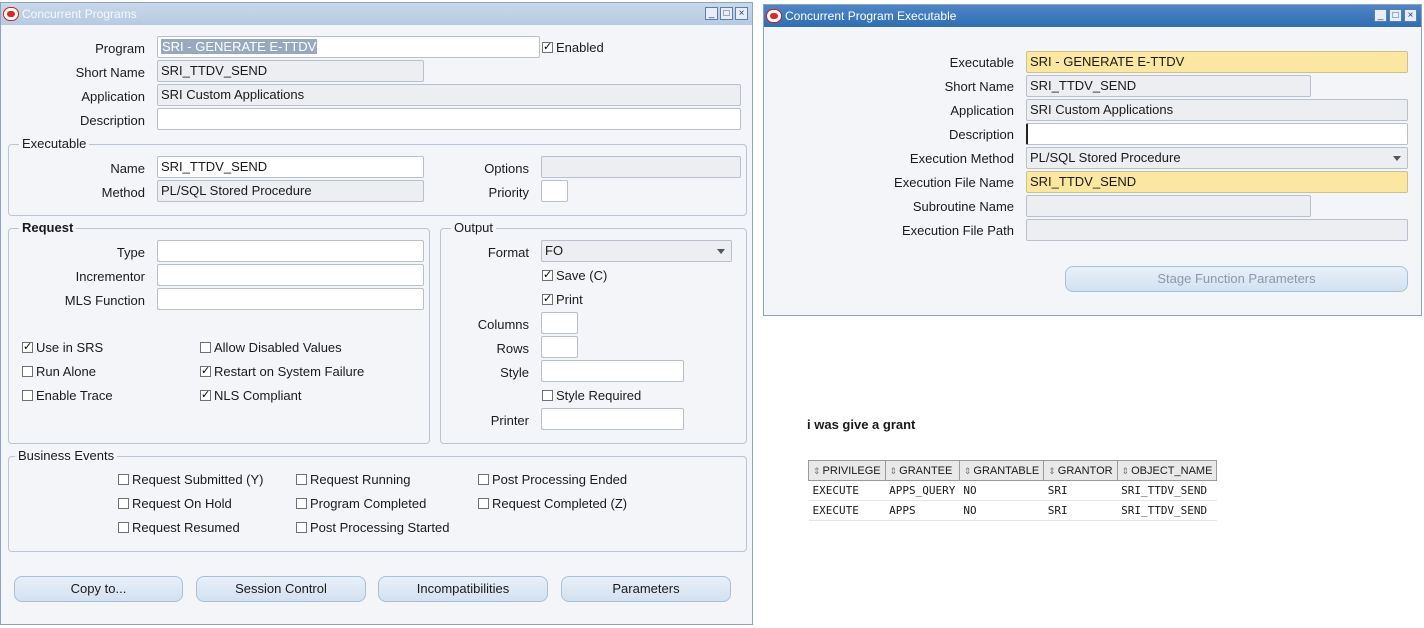 The height and width of the screenshot is (628, 1424). Describe the element at coordinates (449, 95) in the screenshot. I see `application-field: SRI Custom Applications` at that location.